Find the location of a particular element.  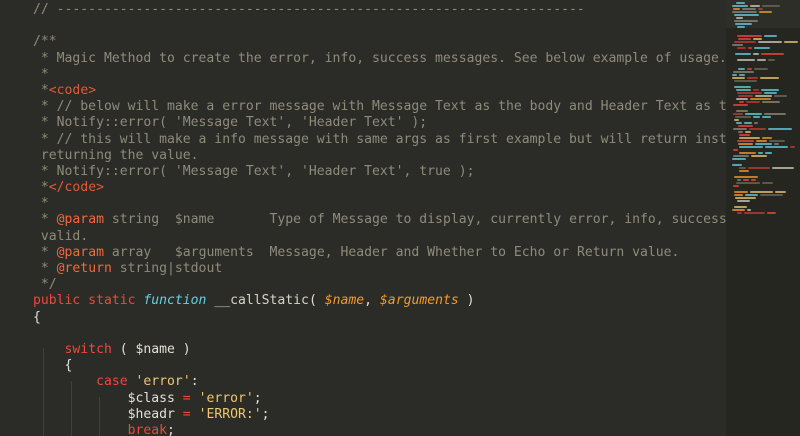

code-token: 'error' is located at coordinates (163, 382).